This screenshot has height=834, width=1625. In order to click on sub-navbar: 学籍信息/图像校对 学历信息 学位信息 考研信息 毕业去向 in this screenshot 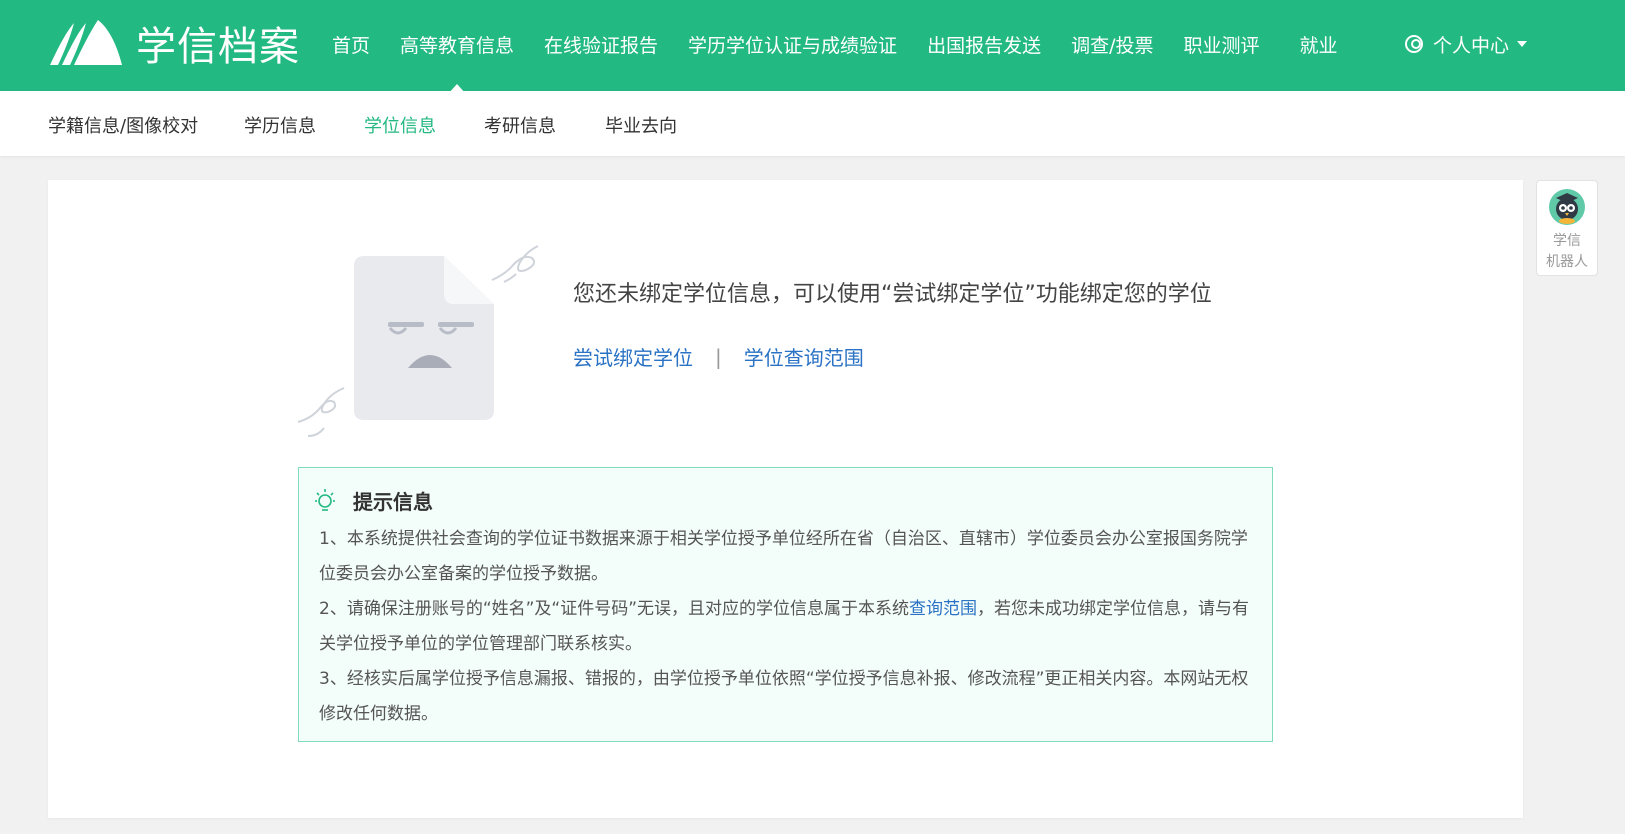, I will do `click(812, 123)`.